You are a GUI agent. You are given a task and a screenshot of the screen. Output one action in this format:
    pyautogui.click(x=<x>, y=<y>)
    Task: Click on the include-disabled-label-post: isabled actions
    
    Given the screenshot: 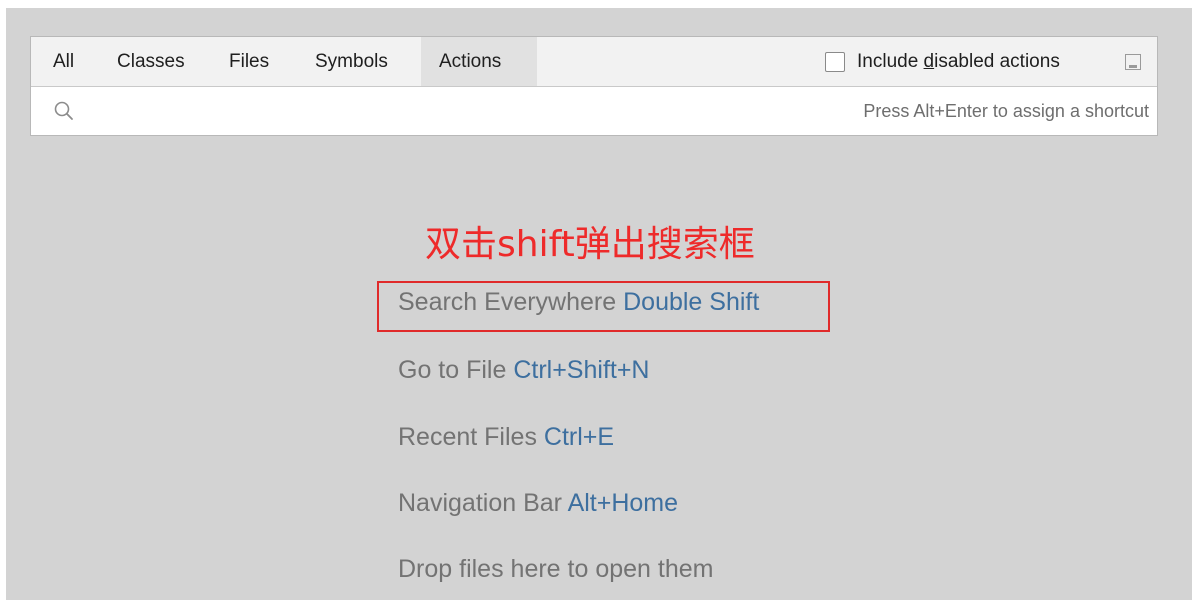 What is the action you would take?
    pyautogui.click(x=997, y=61)
    